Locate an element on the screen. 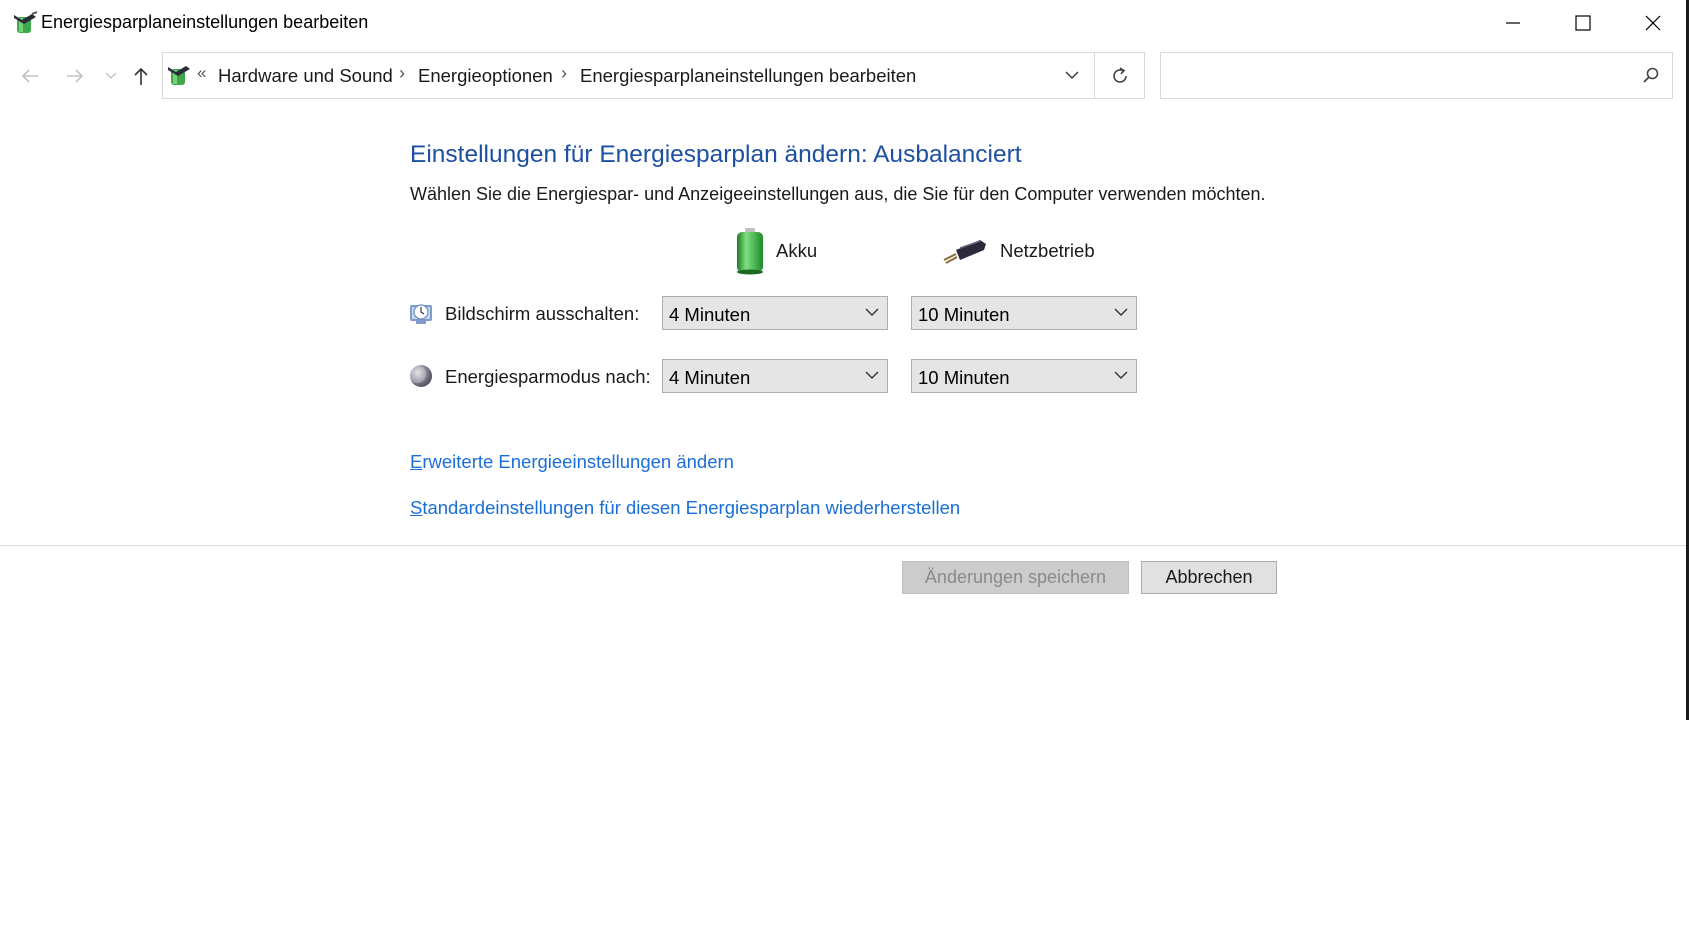 The image size is (1689, 951). forward-arrow-icon is located at coordinates (75, 76).